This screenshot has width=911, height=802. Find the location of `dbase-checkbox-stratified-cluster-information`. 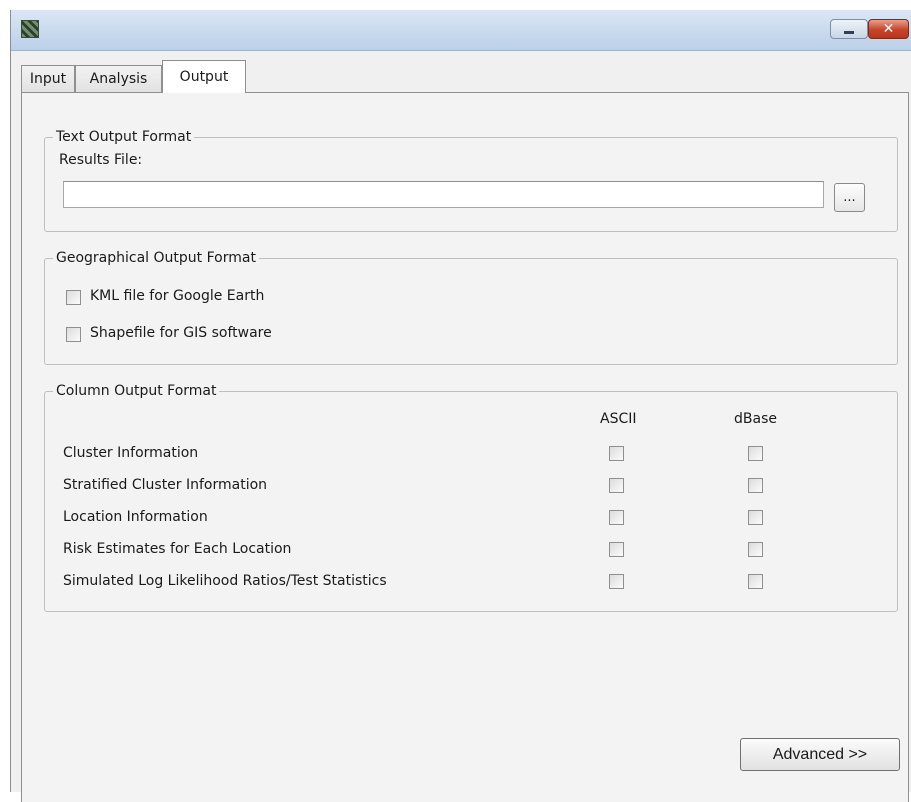

dbase-checkbox-stratified-cluster-information is located at coordinates (755, 485).